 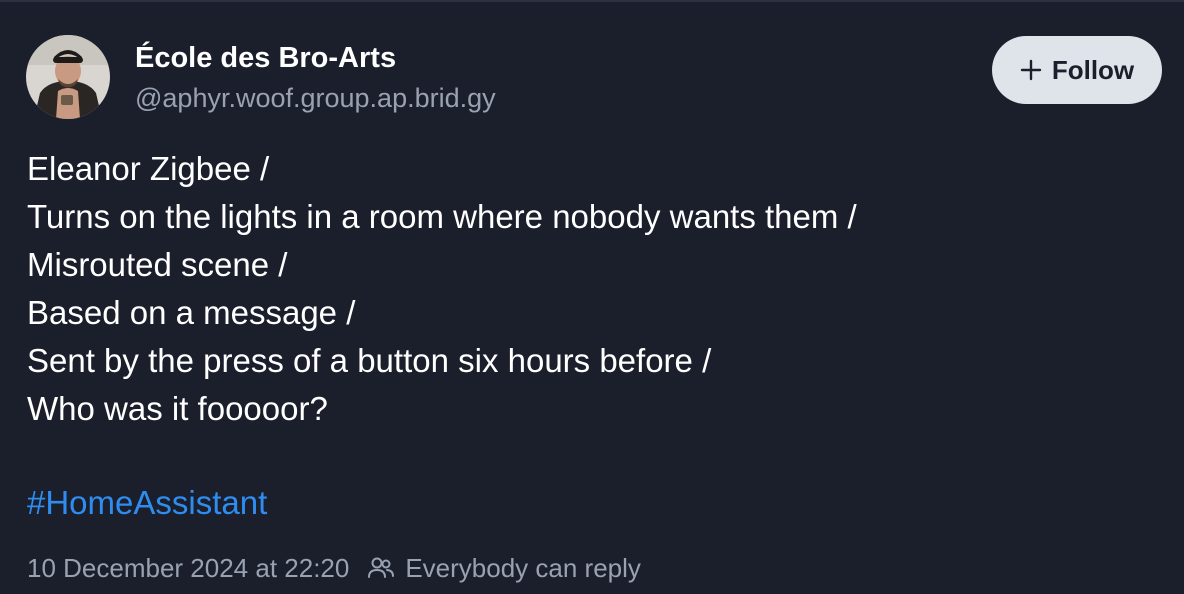 I want to click on people-icon, so click(x=381, y=568).